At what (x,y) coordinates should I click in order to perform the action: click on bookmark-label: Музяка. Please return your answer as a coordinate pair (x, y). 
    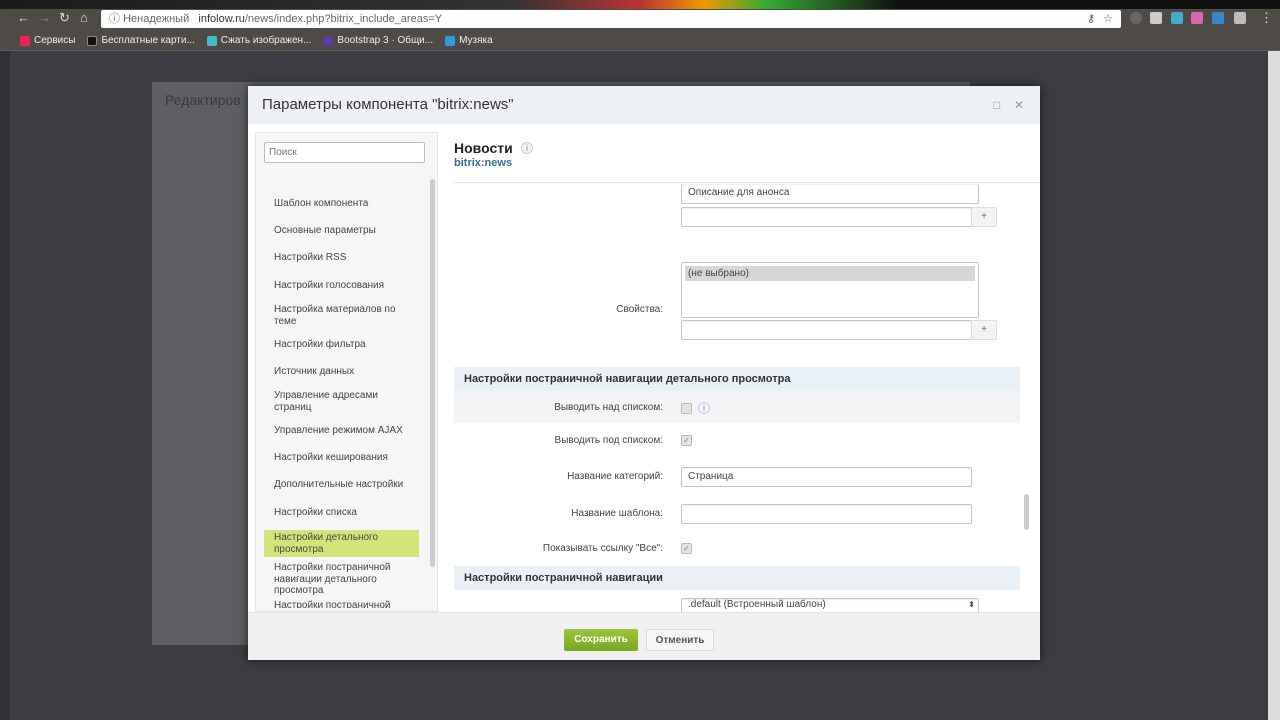
    Looking at the image, I should click on (476, 40).